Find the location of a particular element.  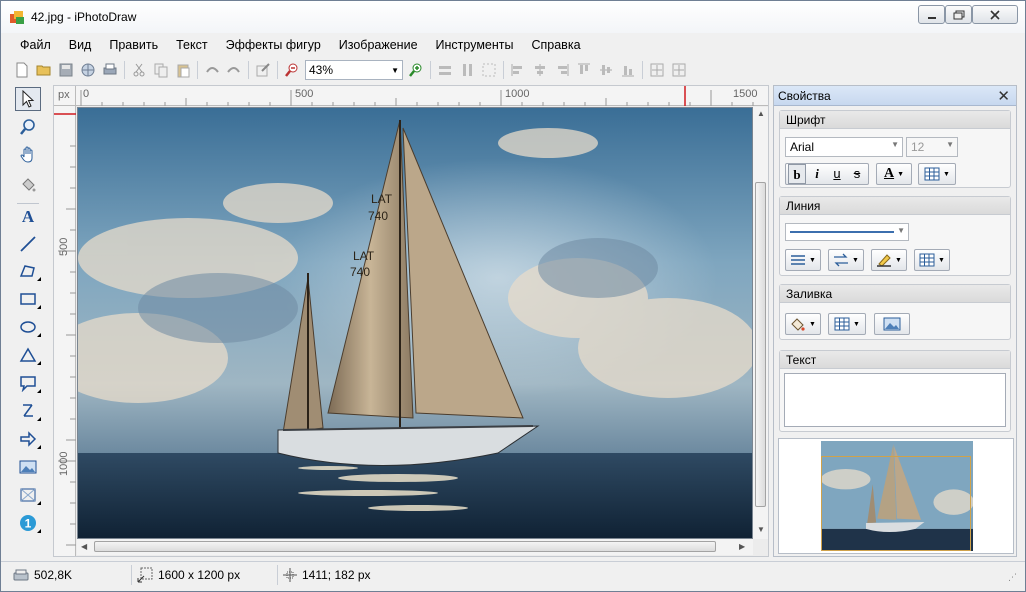

paint-tool is located at coordinates (28, 185).